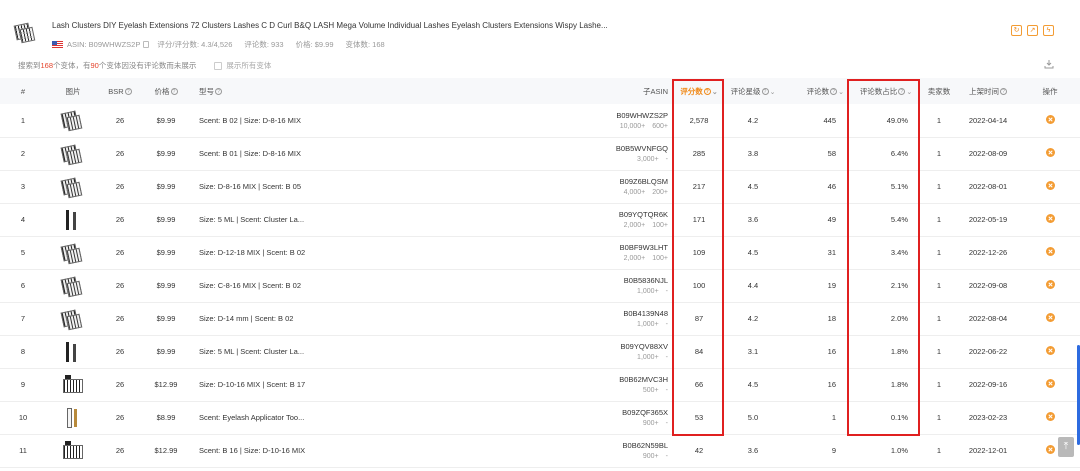  Describe the element at coordinates (537, 115) in the screenshot. I see `child-asin-link: B09WHWZS2P` at that location.